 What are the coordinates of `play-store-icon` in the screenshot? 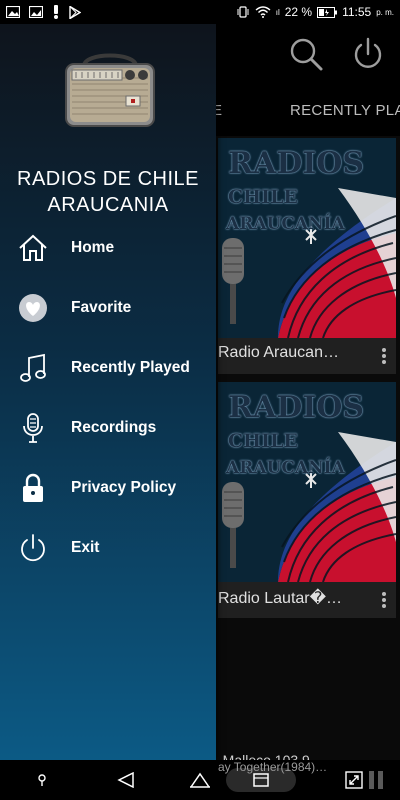 It's located at (75, 12).